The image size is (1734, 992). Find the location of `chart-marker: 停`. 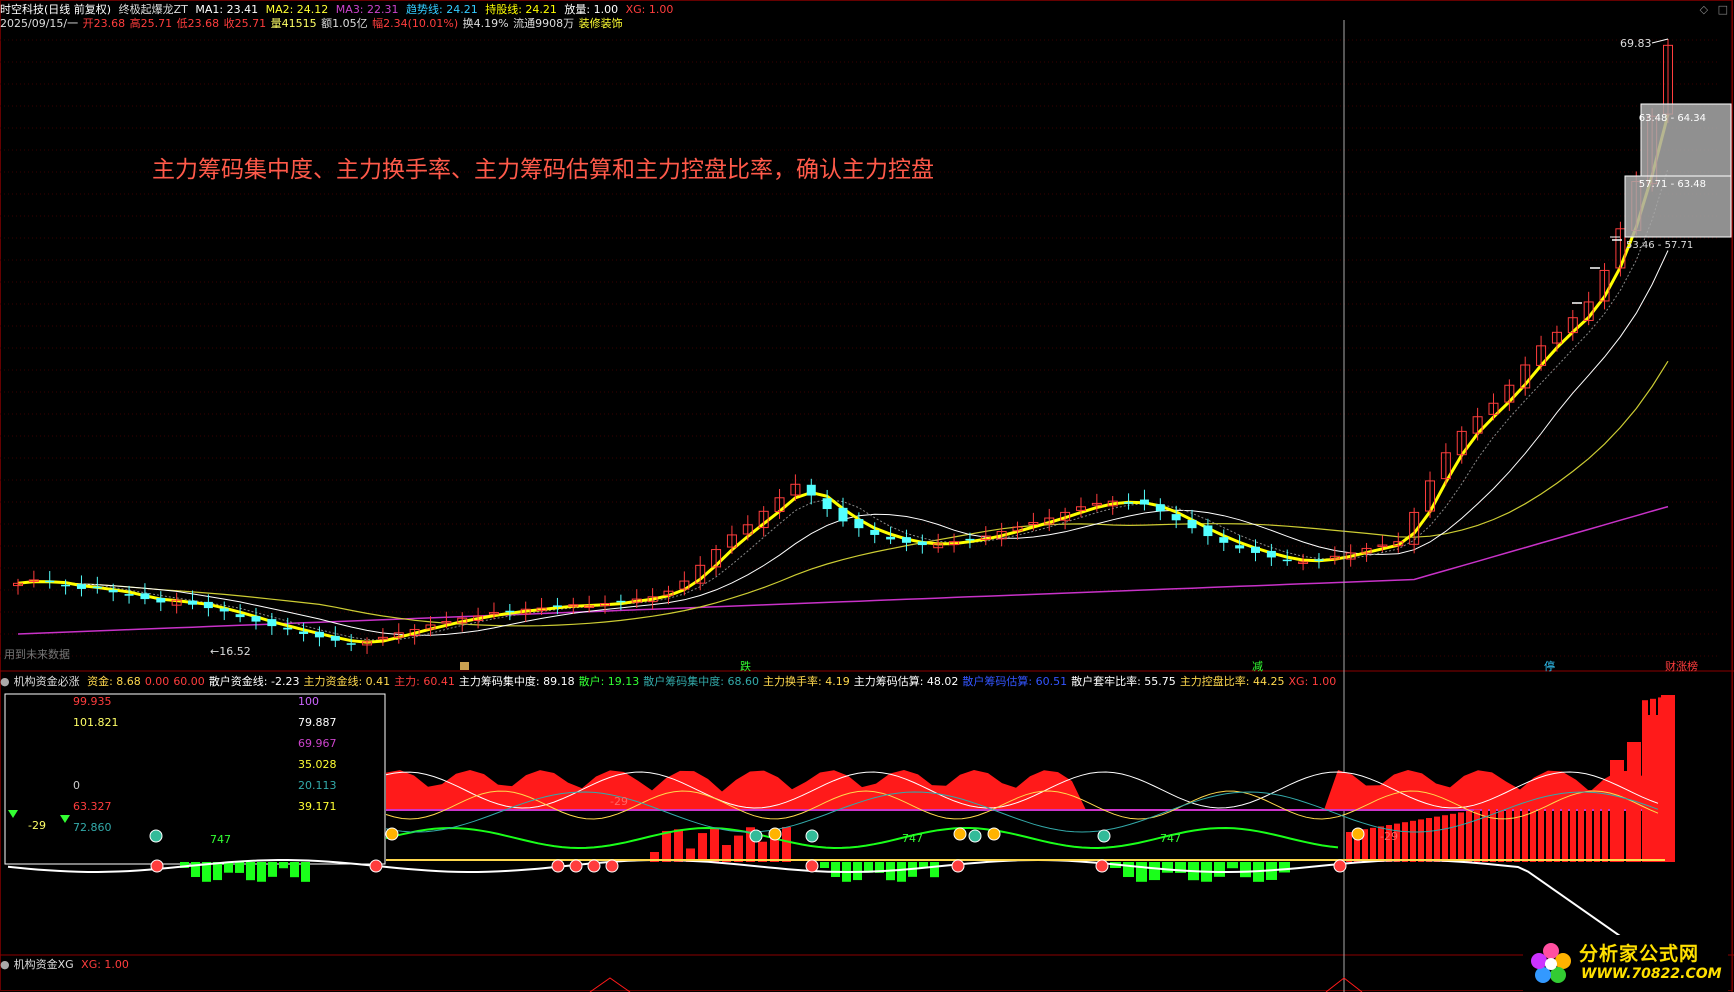

chart-marker: 停 is located at coordinates (1549, 666).